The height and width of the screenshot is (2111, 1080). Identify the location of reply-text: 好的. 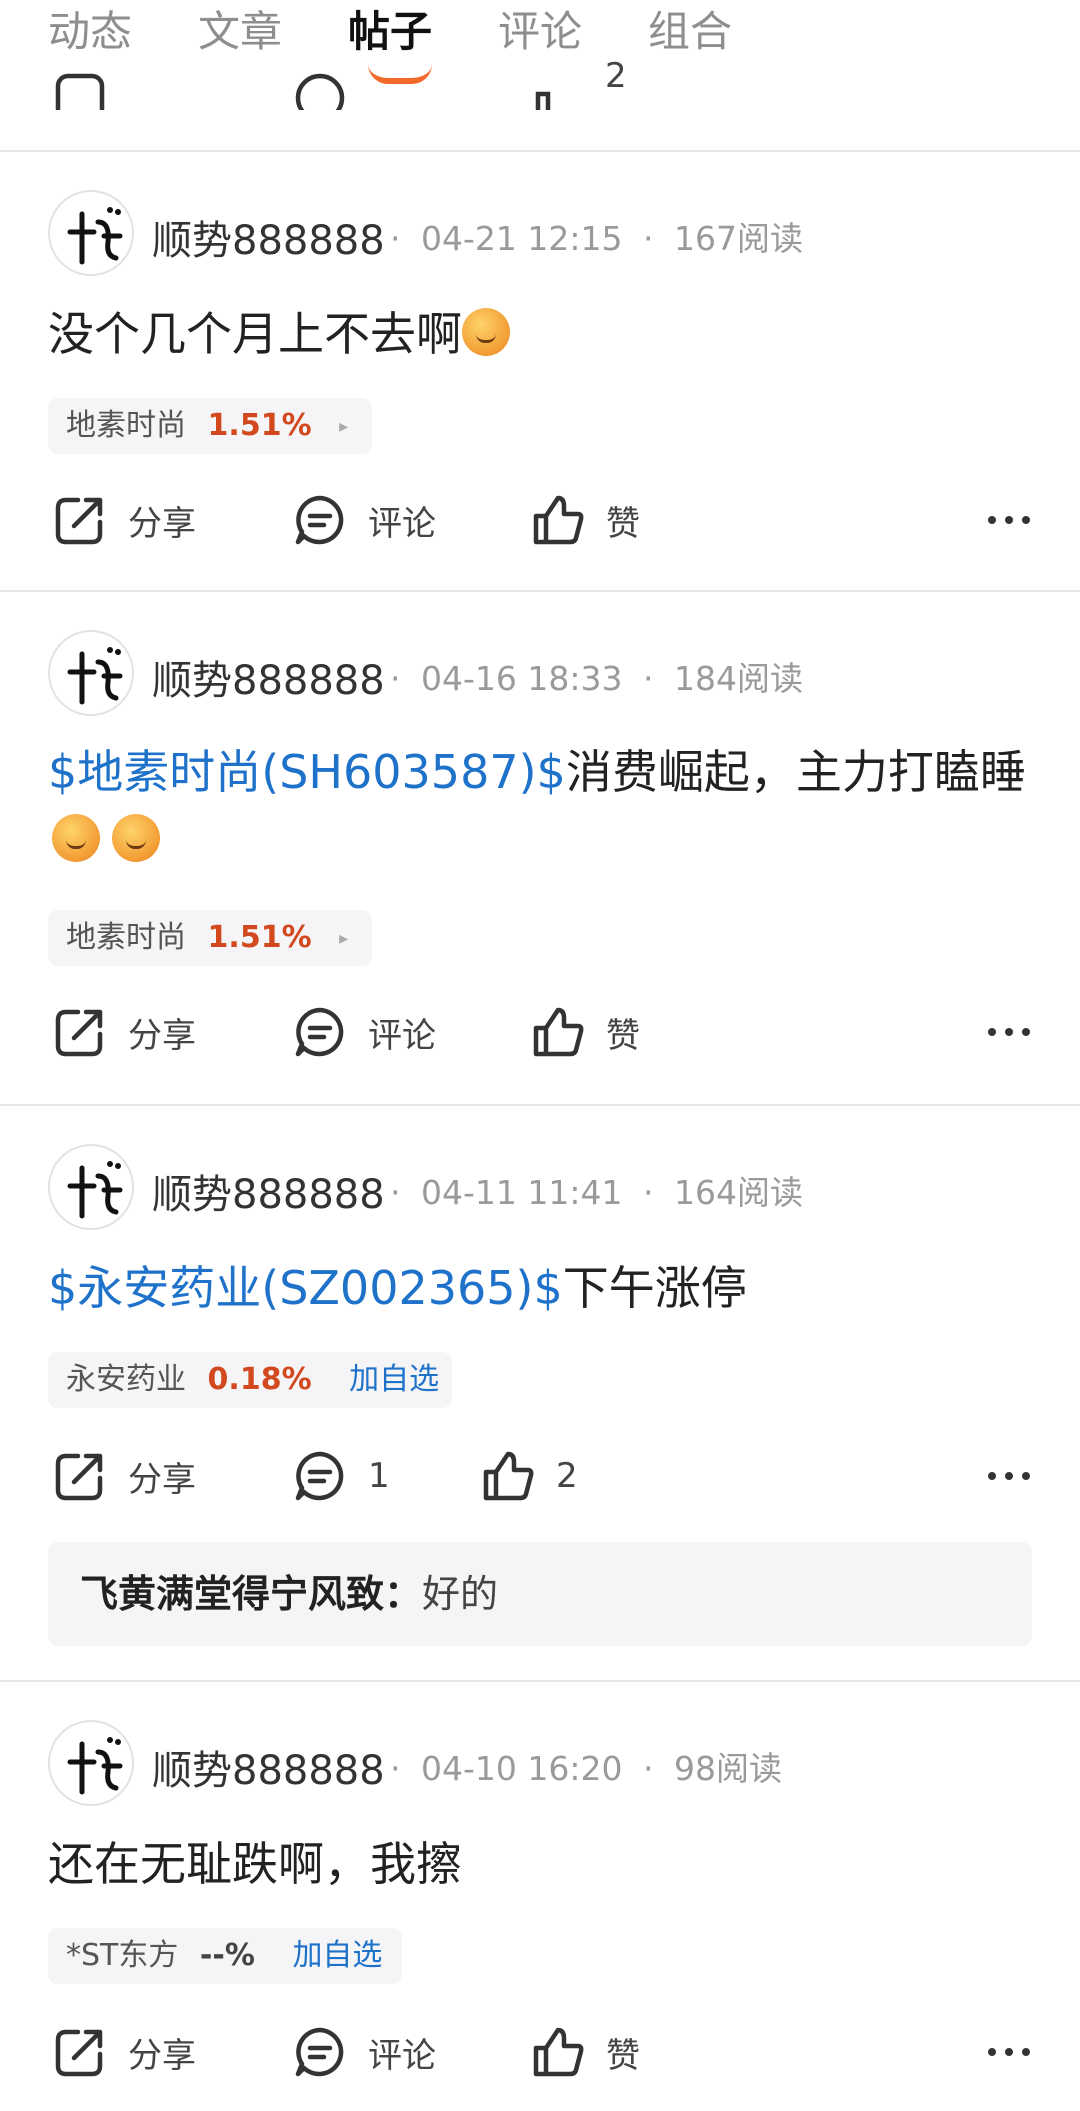
(460, 1594).